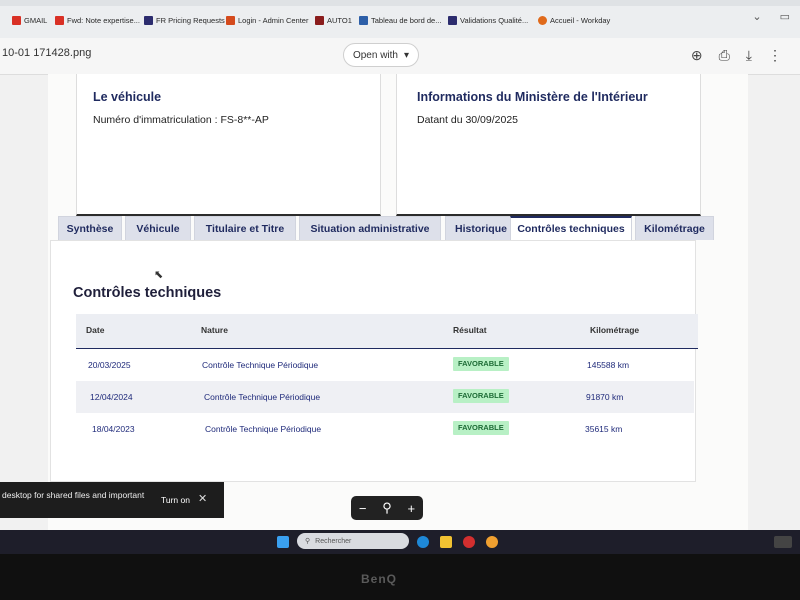 This screenshot has height=600, width=800. What do you see at coordinates (387, 331) in the screenshot?
I see `table-header: Date Nature Résultat Kilométrage` at bounding box center [387, 331].